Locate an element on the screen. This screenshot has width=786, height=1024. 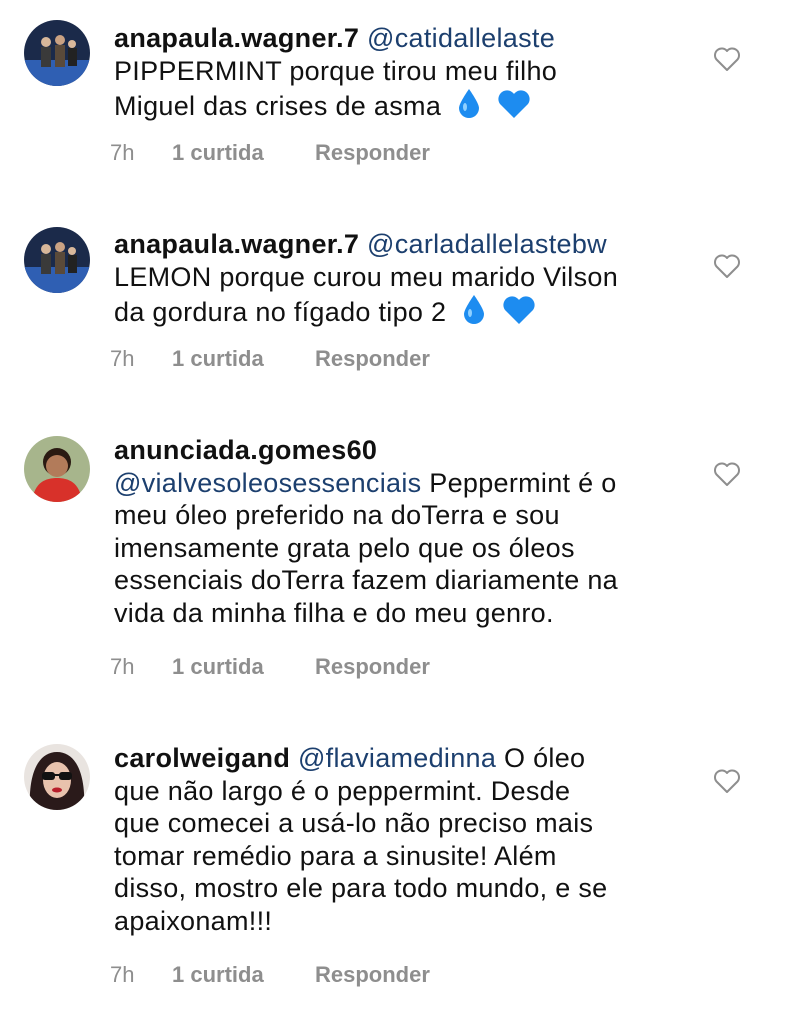
comment-text-line: que comecei a usá-lo não preciso mais is located at coordinates (354, 823).